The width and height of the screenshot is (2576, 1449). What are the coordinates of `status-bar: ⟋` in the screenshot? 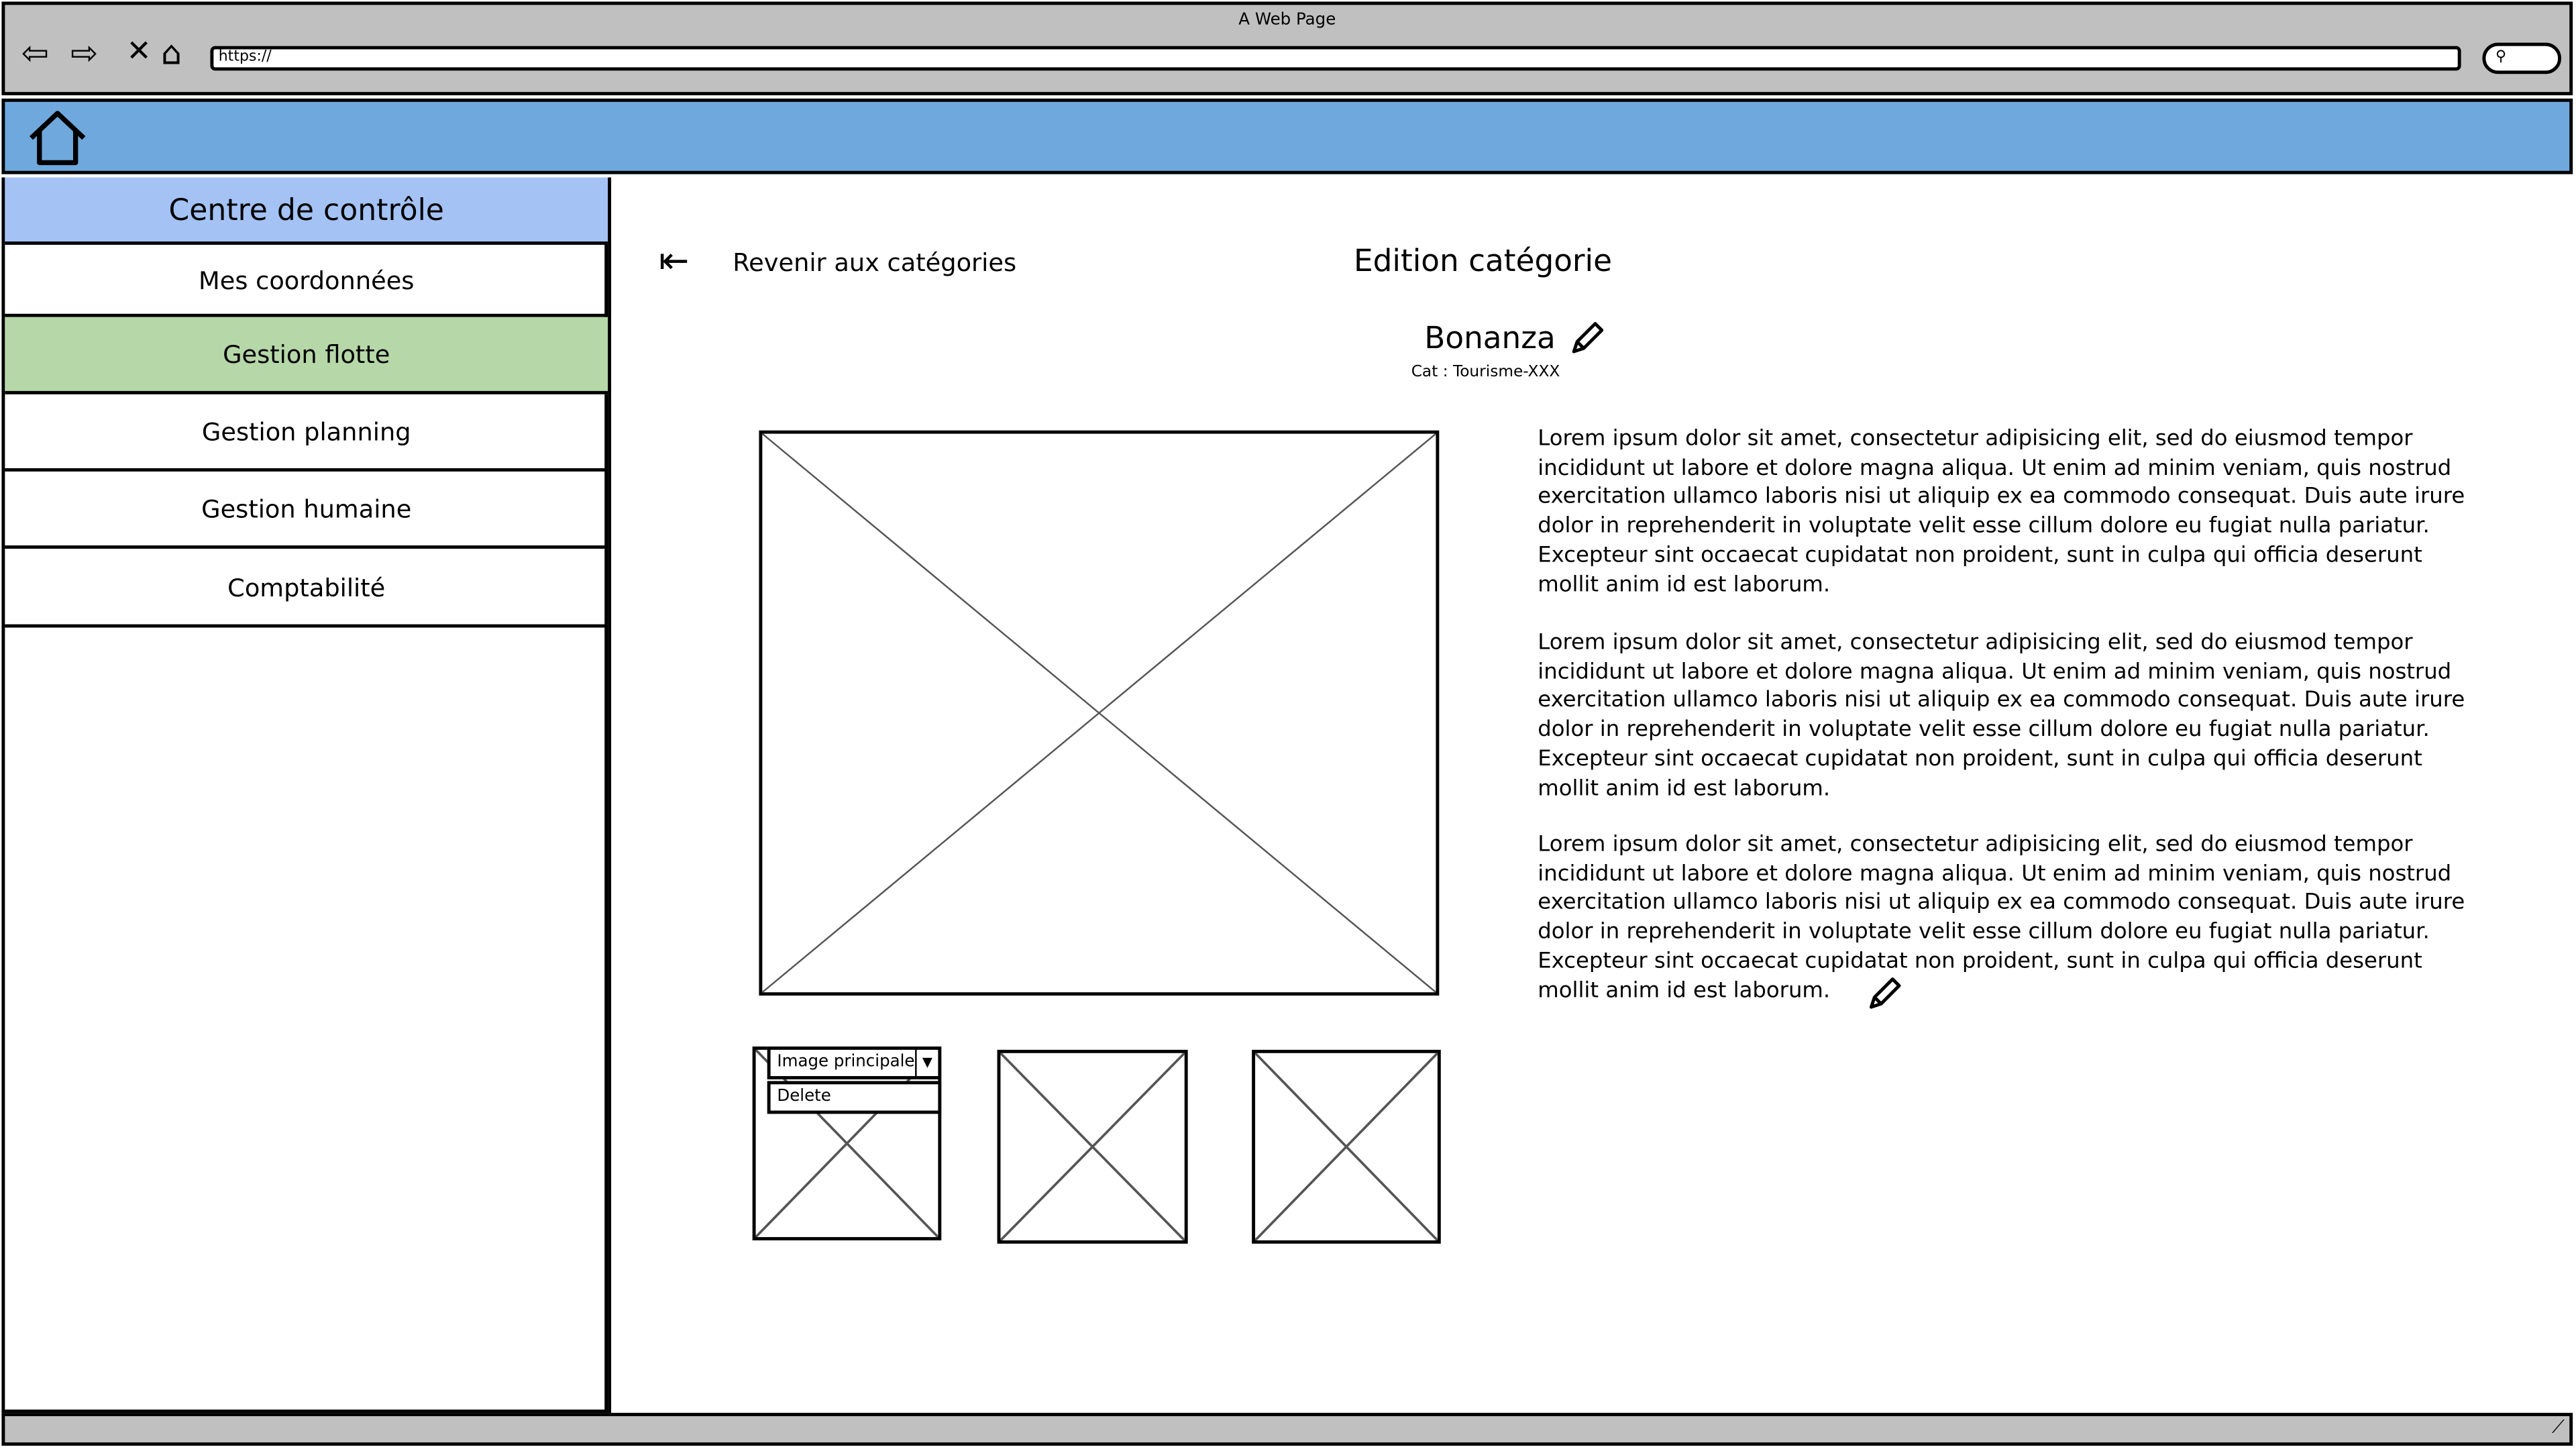 It's located at (1287, 1429).